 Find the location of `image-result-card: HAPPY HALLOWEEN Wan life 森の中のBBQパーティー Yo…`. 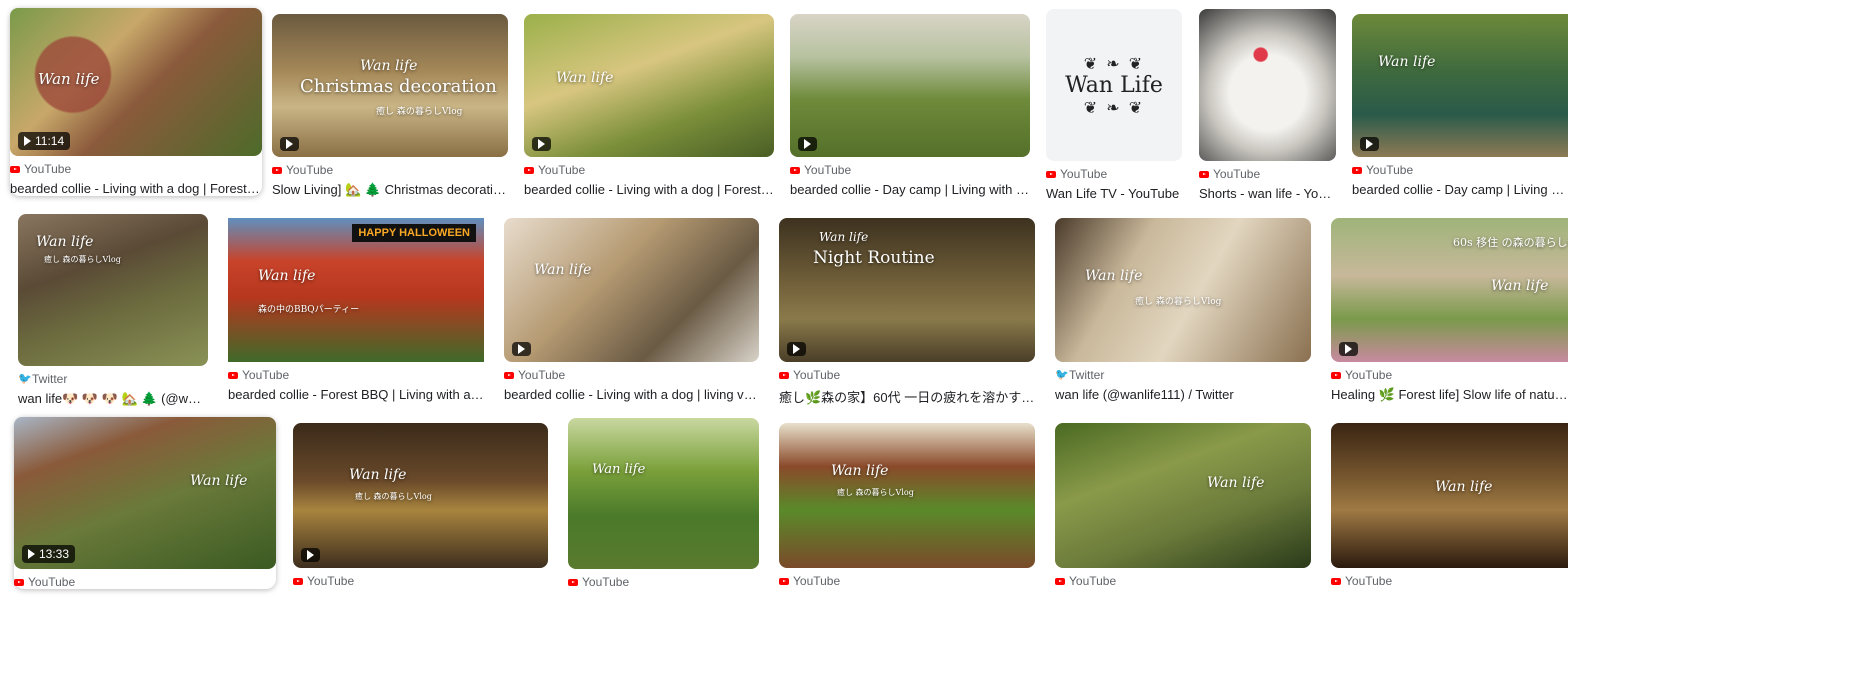

image-result-card: HAPPY HALLOWEEN Wan life 森の中のBBQパーティー Yo… is located at coordinates (356, 310).